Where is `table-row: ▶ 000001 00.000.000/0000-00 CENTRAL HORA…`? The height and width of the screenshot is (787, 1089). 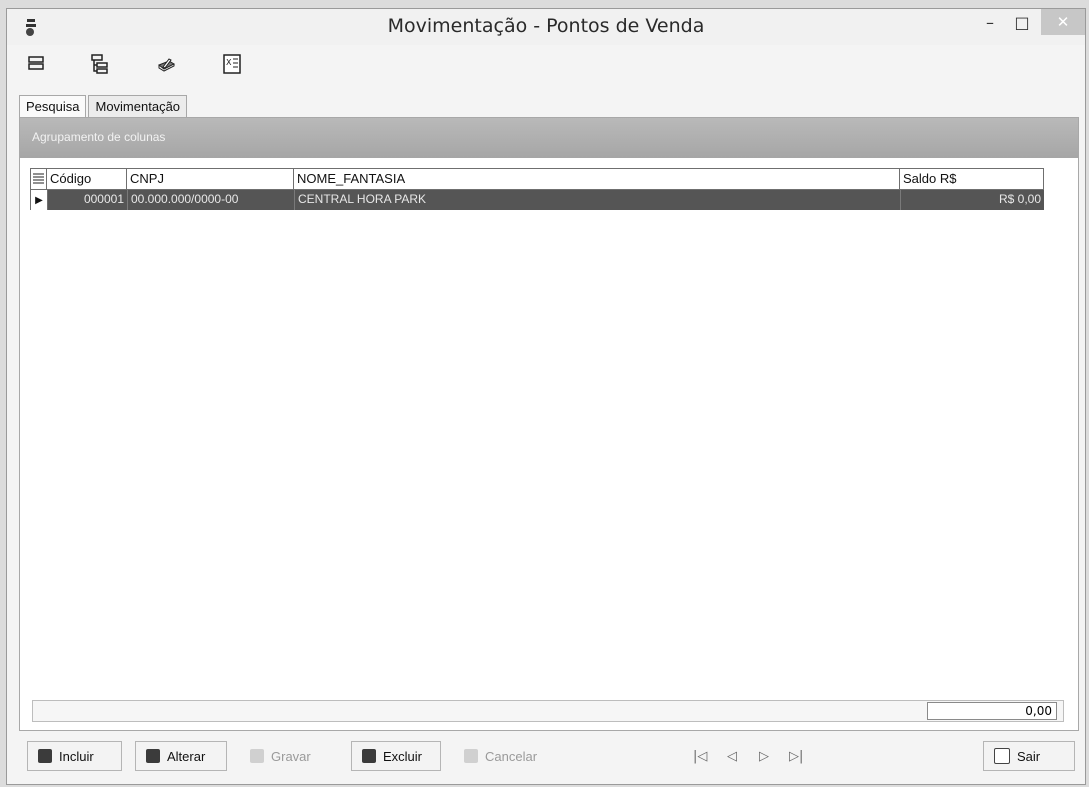 table-row: ▶ 000001 00.000.000/0000-00 CENTRAL HORA… is located at coordinates (537, 200).